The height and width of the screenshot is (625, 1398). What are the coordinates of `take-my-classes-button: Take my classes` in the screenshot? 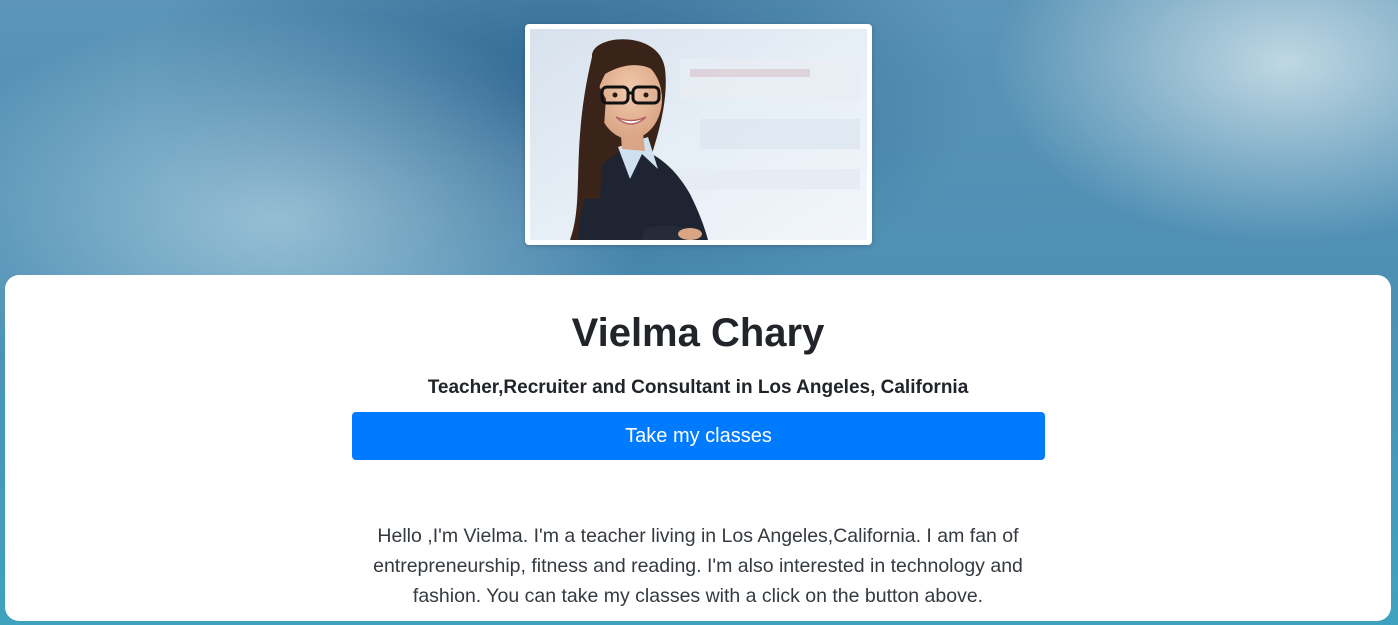 It's located at (698, 436).